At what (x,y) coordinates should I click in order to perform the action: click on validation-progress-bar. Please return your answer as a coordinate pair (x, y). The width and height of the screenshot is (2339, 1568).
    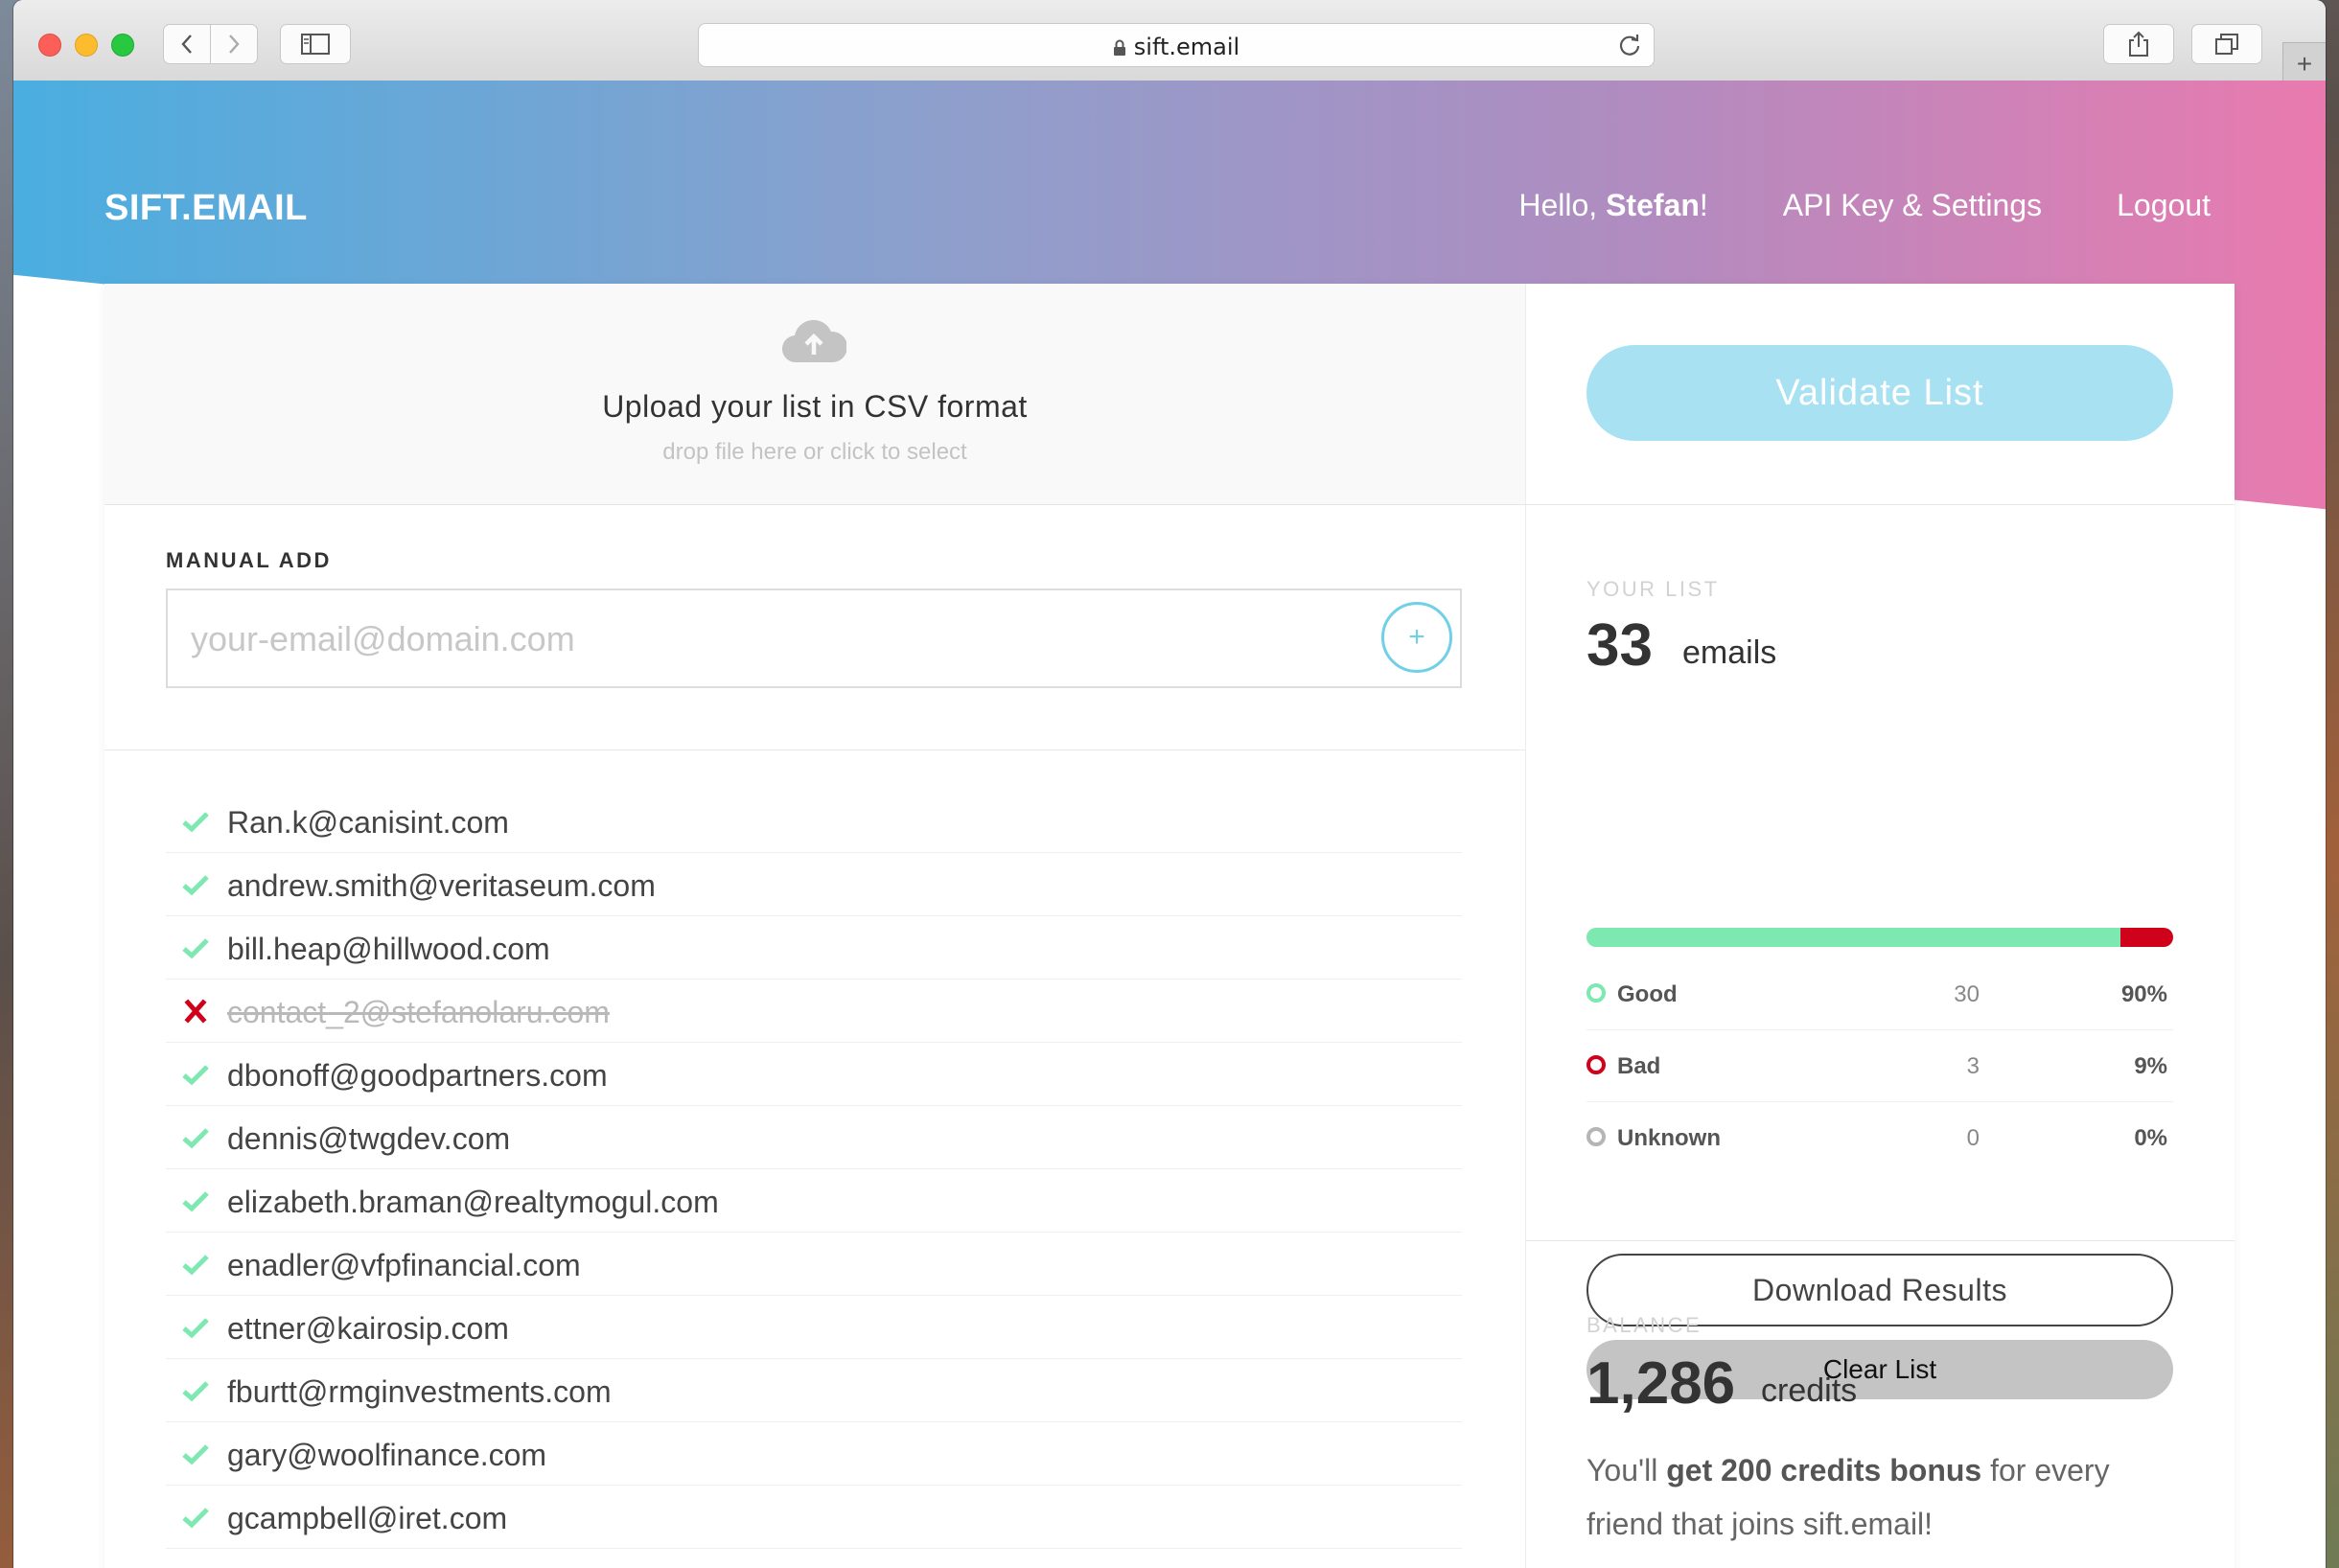
    Looking at the image, I should click on (1879, 937).